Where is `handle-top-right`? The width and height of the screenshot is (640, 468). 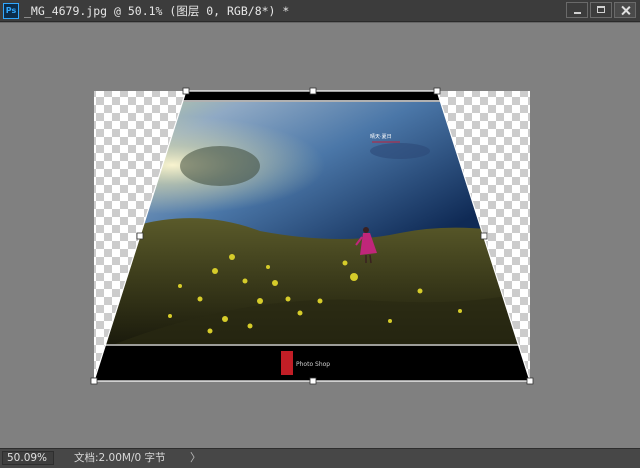 handle-top-right is located at coordinates (437, 91).